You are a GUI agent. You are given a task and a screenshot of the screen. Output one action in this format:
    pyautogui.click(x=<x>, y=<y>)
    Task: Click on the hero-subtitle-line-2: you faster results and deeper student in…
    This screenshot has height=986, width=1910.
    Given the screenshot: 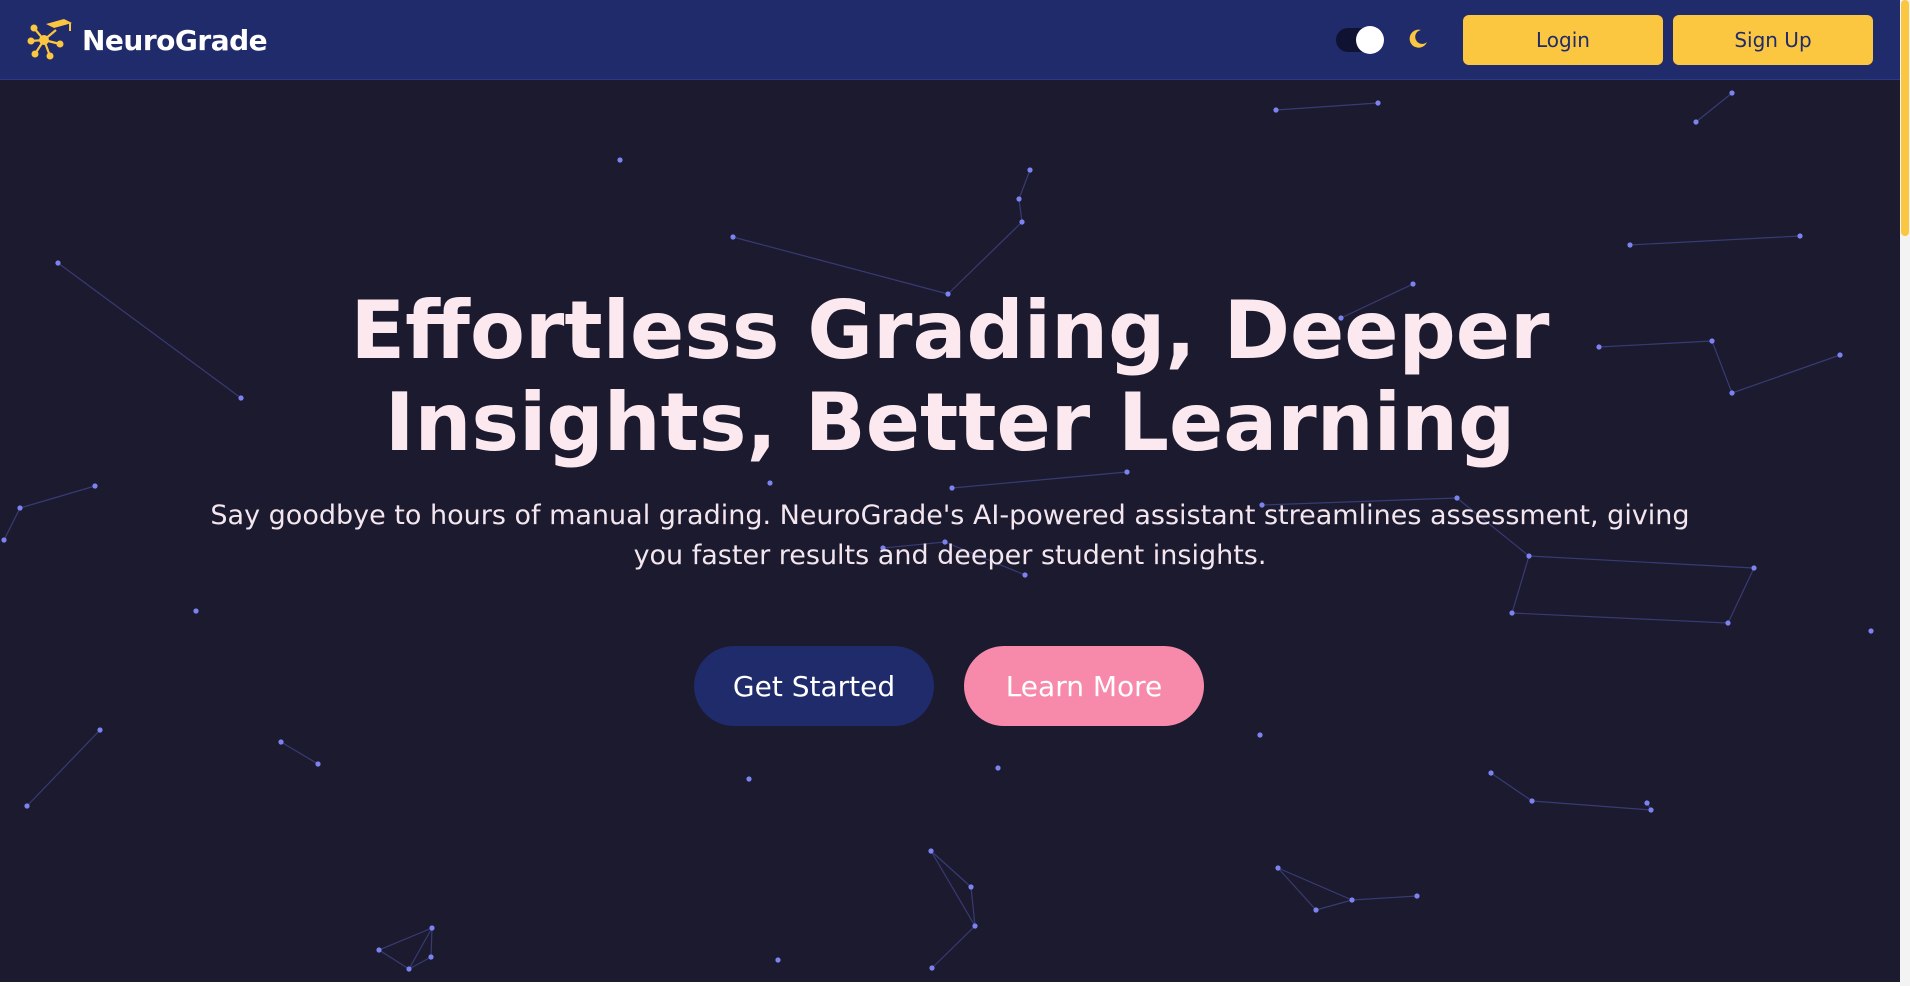 What is the action you would take?
    pyautogui.click(x=950, y=555)
    